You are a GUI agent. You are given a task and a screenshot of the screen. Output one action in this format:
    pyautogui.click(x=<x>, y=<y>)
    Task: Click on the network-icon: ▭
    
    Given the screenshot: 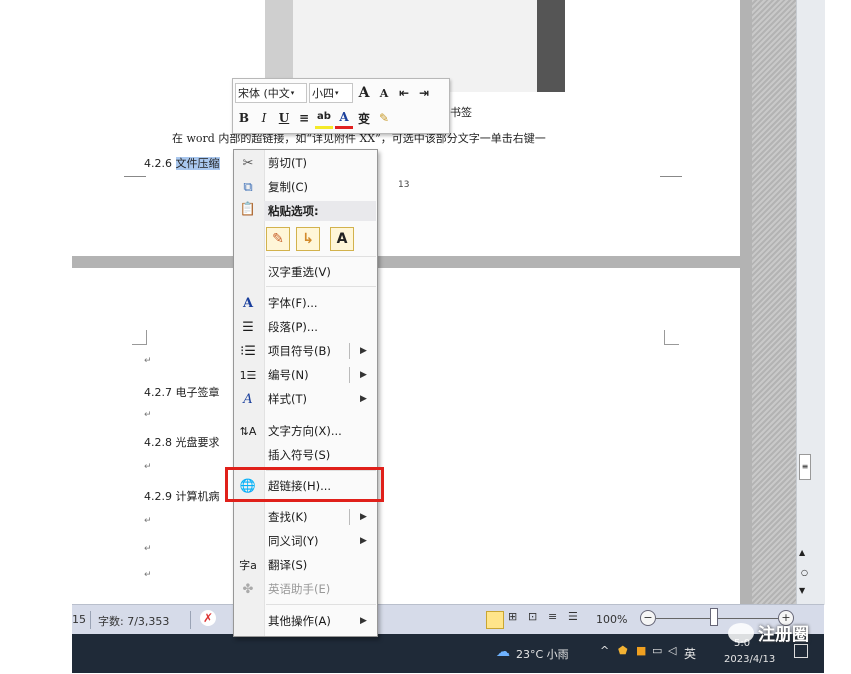 What is the action you would take?
    pyautogui.click(x=657, y=650)
    